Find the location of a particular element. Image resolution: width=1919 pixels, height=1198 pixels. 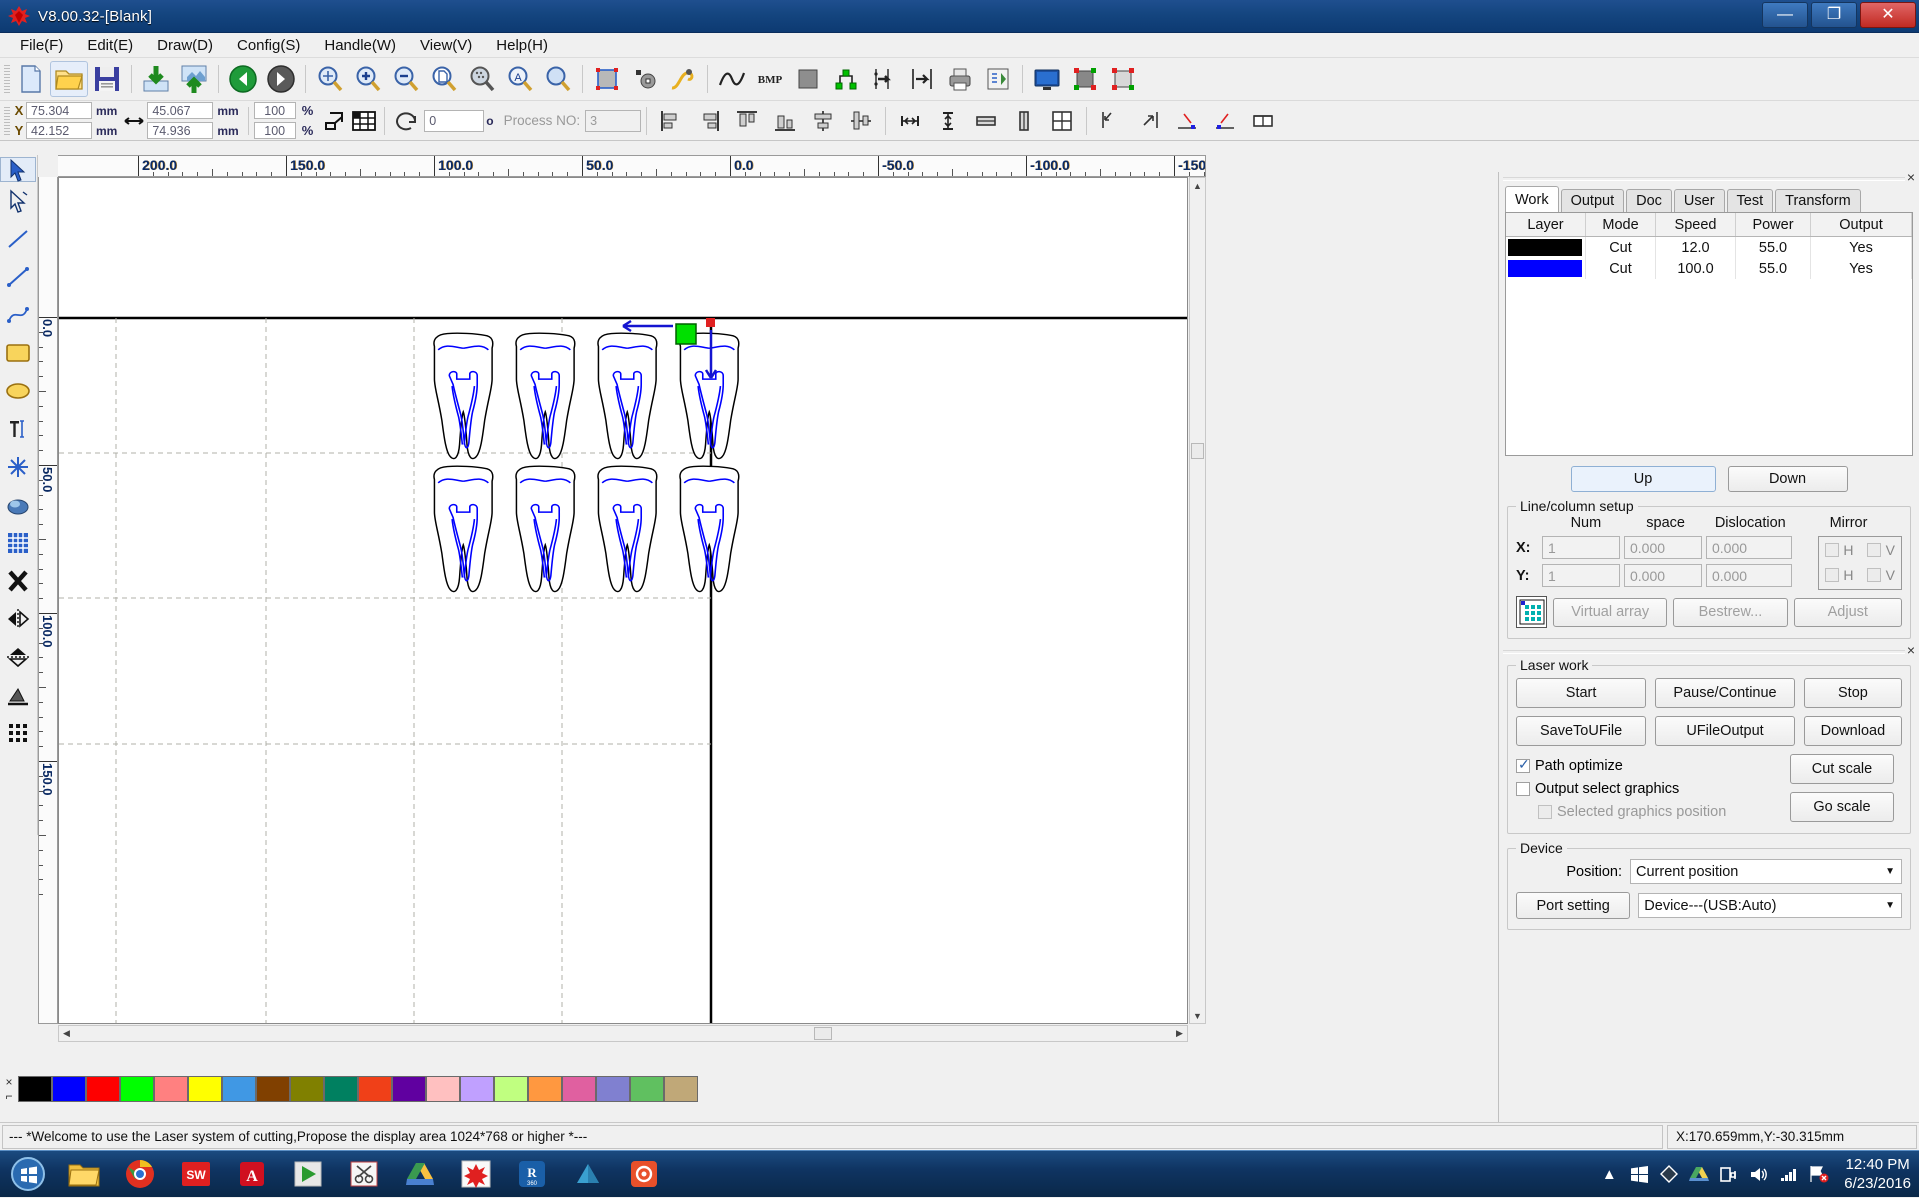

adjust-button: Adjust is located at coordinates (1848, 612).